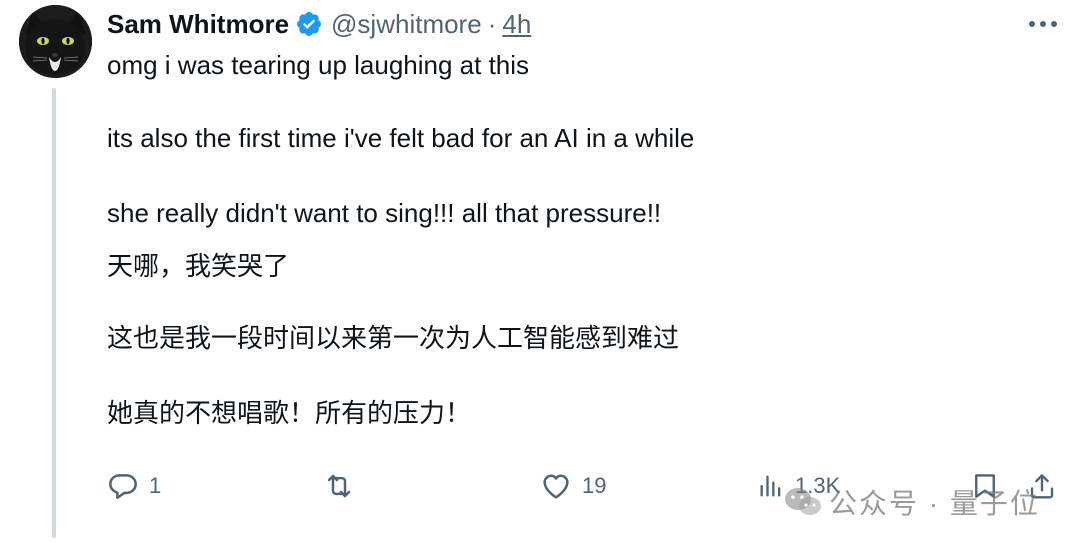 The width and height of the screenshot is (1080, 543). What do you see at coordinates (770, 486) in the screenshot?
I see `views-chart-icon` at bounding box center [770, 486].